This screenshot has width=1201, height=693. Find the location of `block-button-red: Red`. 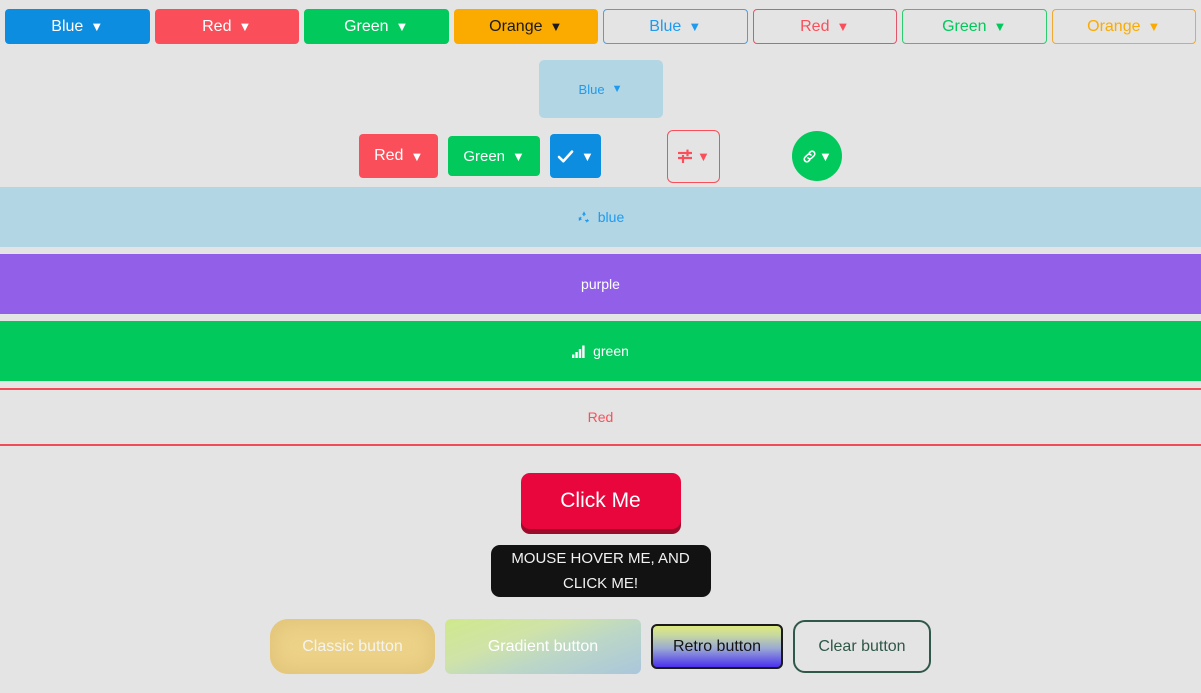

block-button-red: Red is located at coordinates (600, 417).